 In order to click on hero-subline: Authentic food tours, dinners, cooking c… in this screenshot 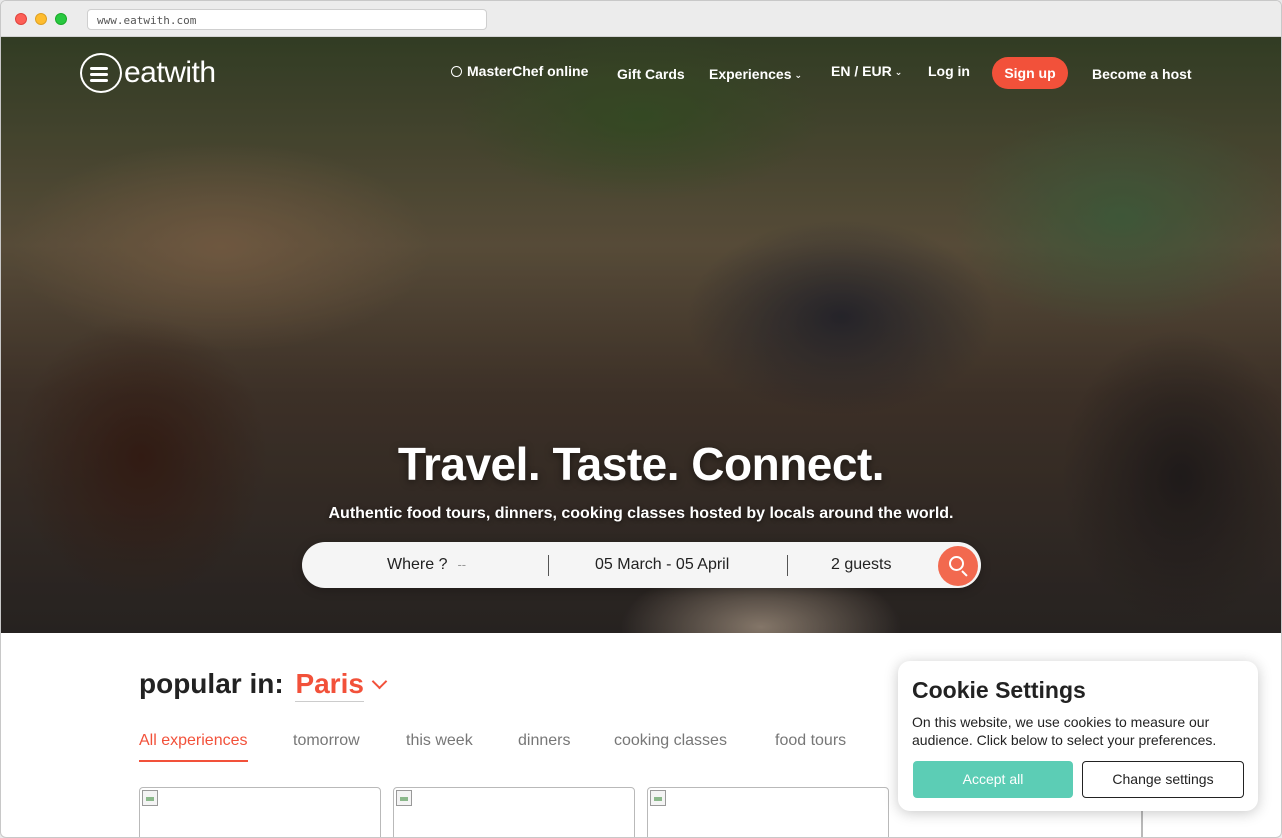, I will do `click(641, 513)`.